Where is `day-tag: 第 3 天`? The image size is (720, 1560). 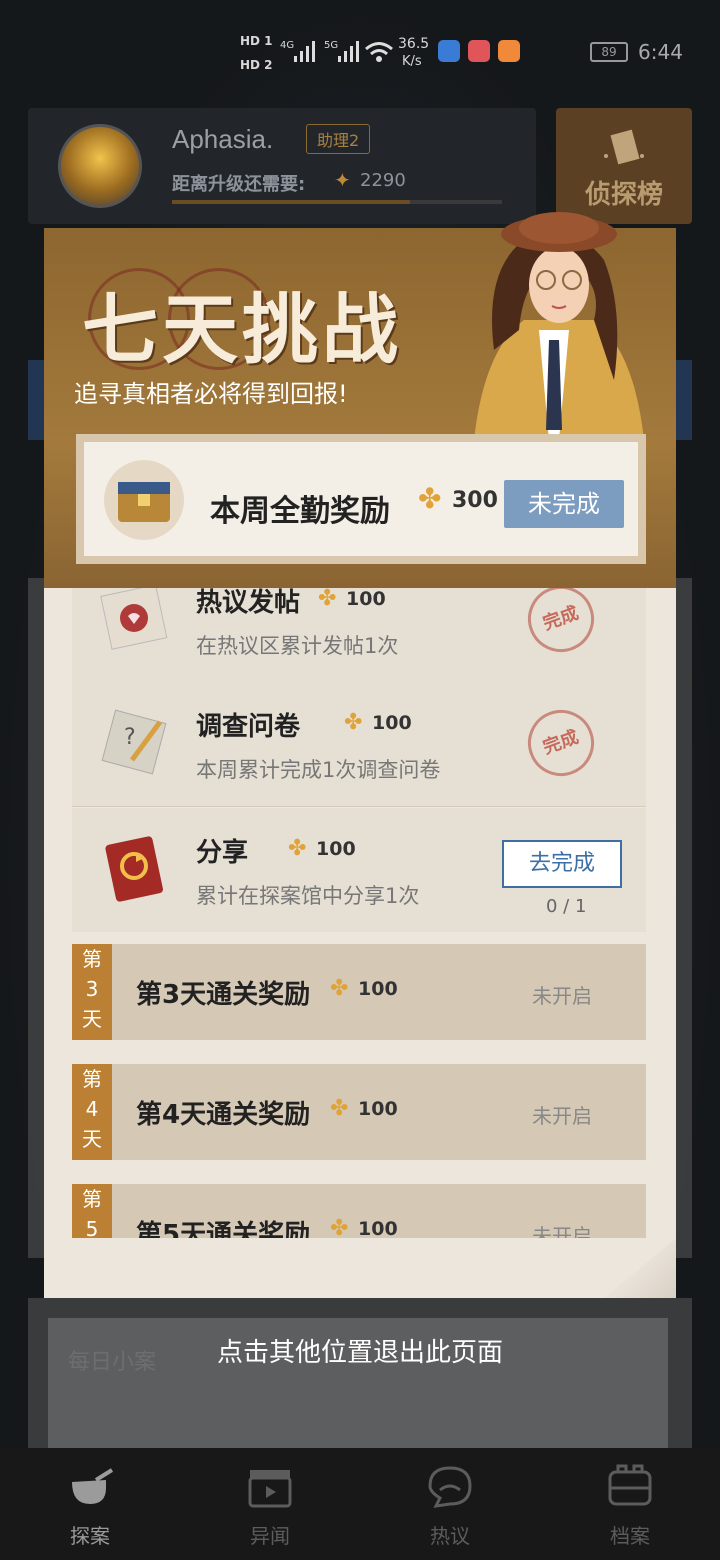
day-tag: 第 3 天 is located at coordinates (92, 992).